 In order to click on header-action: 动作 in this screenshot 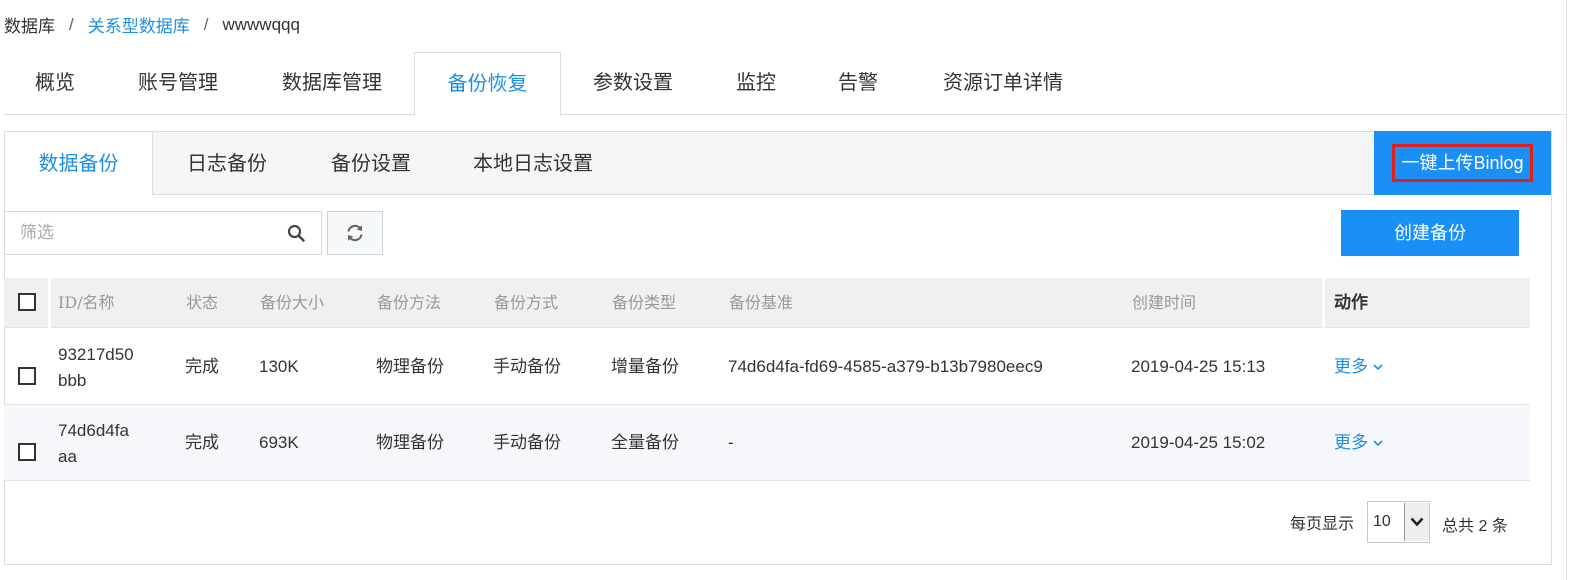, I will do `click(1351, 302)`.